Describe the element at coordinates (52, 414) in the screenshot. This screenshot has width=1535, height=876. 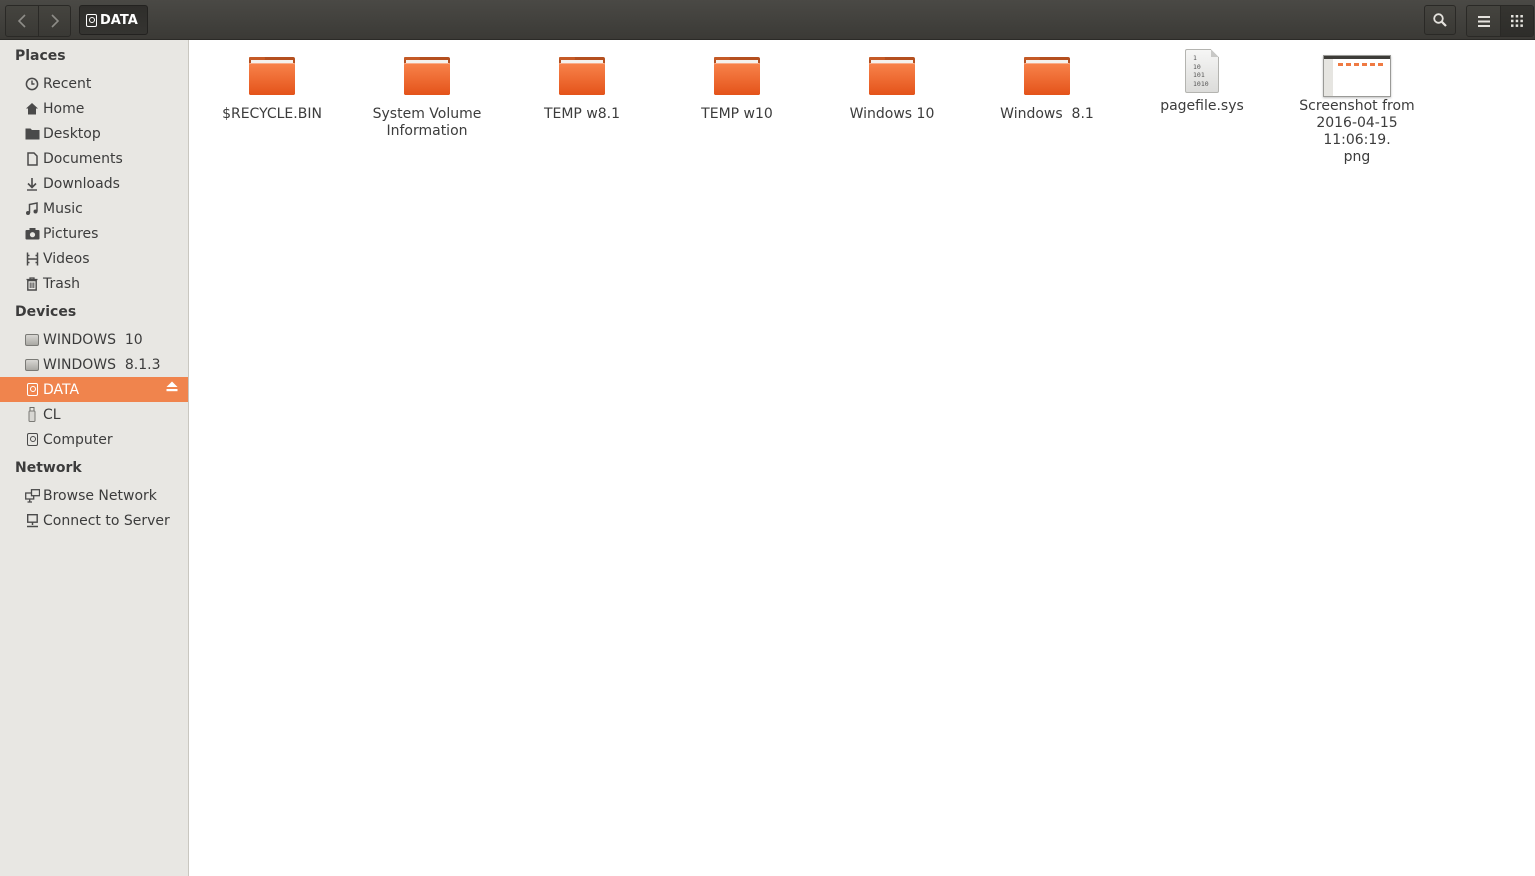
I see `sidebar-item-label: CL` at that location.